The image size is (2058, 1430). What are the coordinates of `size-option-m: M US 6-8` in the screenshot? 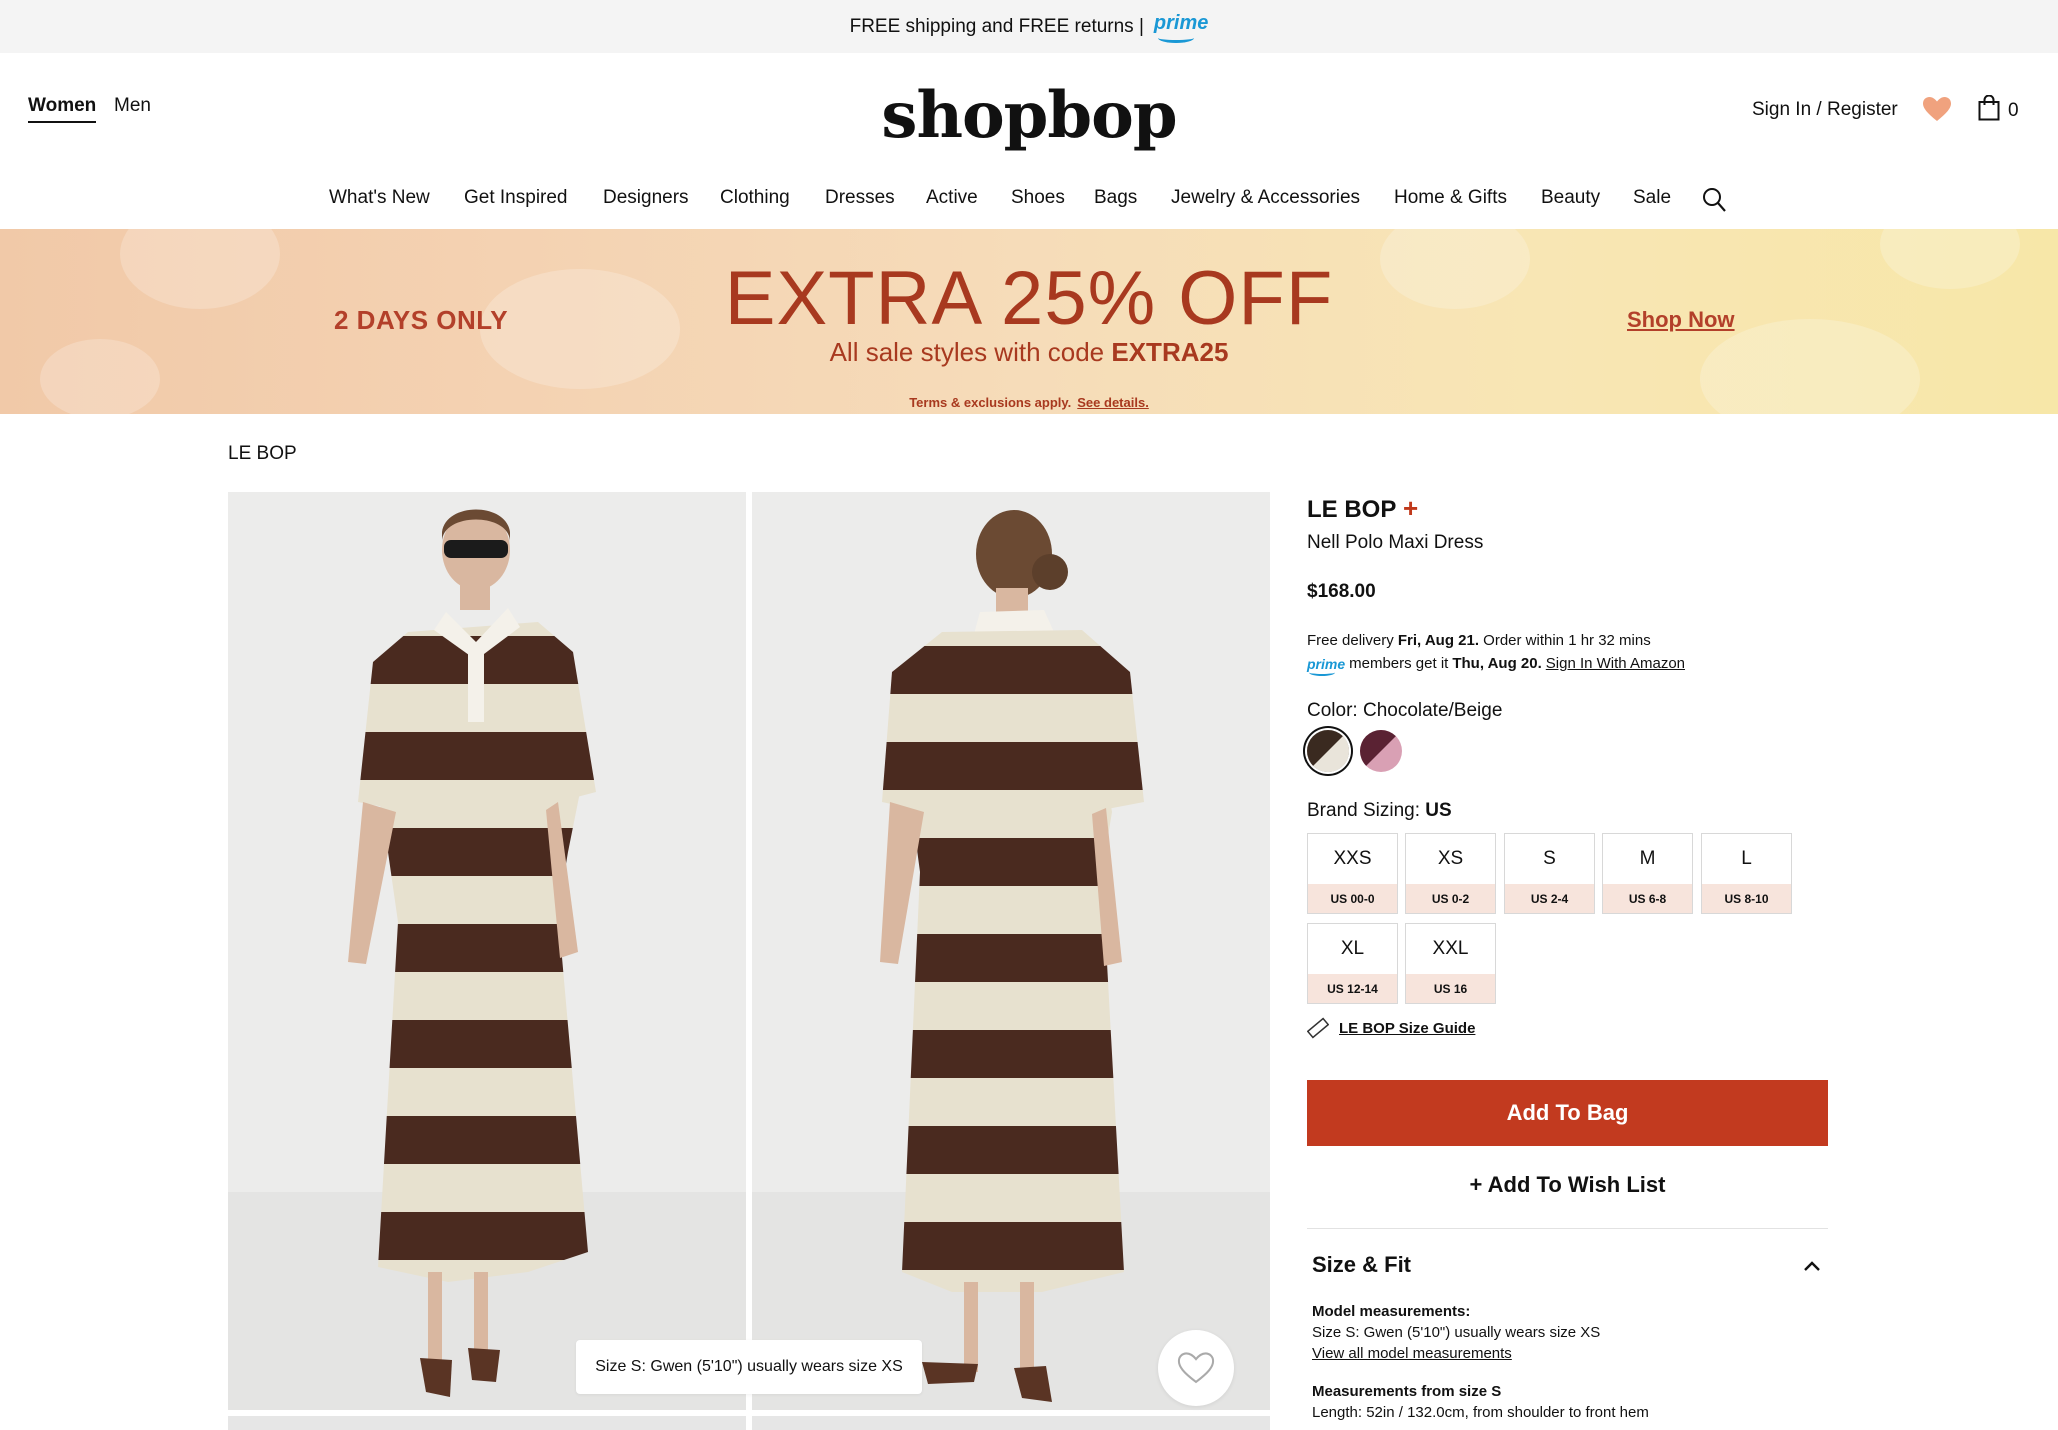 It's located at (1647, 873).